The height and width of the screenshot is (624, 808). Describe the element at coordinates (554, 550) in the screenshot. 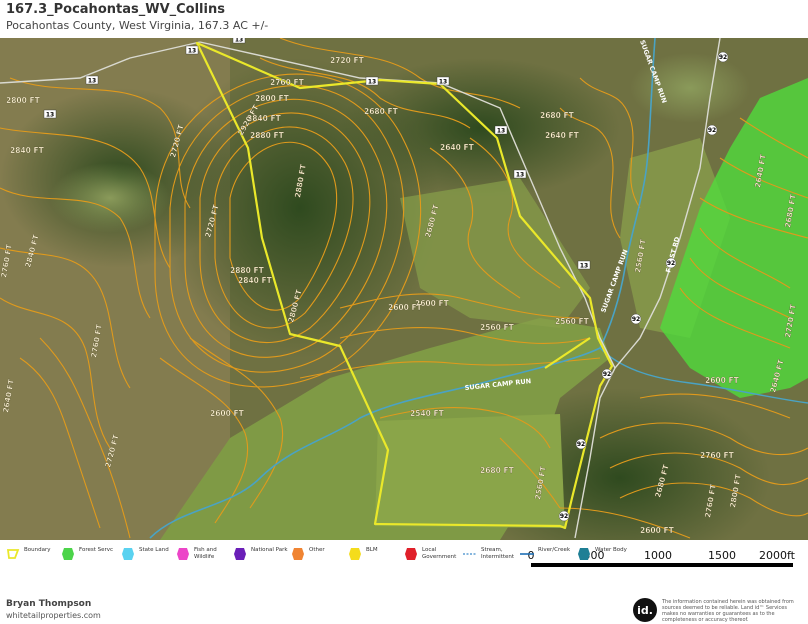

I see `legend-label: River/Creek` at that location.